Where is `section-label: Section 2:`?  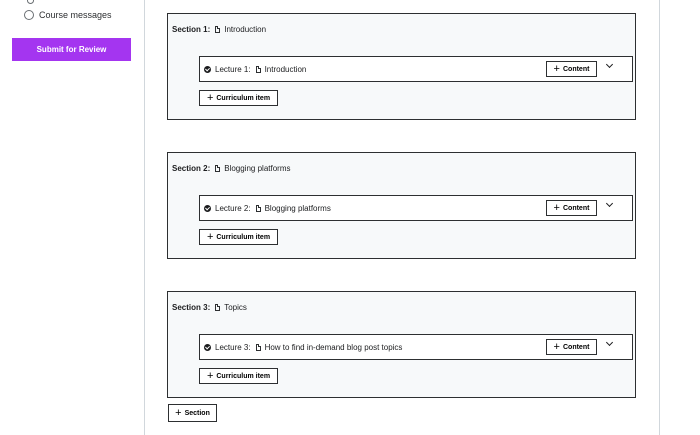 section-label: Section 2: is located at coordinates (191, 168).